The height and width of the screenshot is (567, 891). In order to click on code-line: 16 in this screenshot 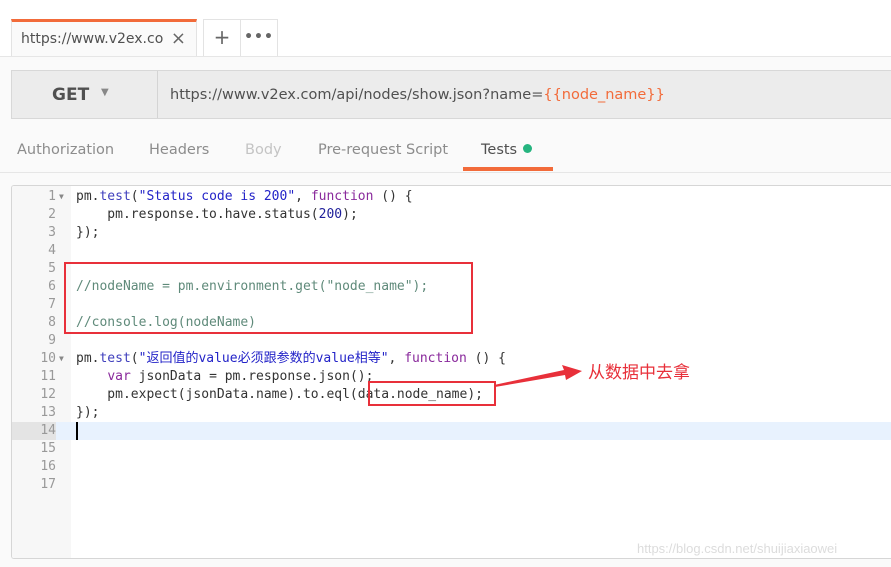, I will do `click(451, 467)`.